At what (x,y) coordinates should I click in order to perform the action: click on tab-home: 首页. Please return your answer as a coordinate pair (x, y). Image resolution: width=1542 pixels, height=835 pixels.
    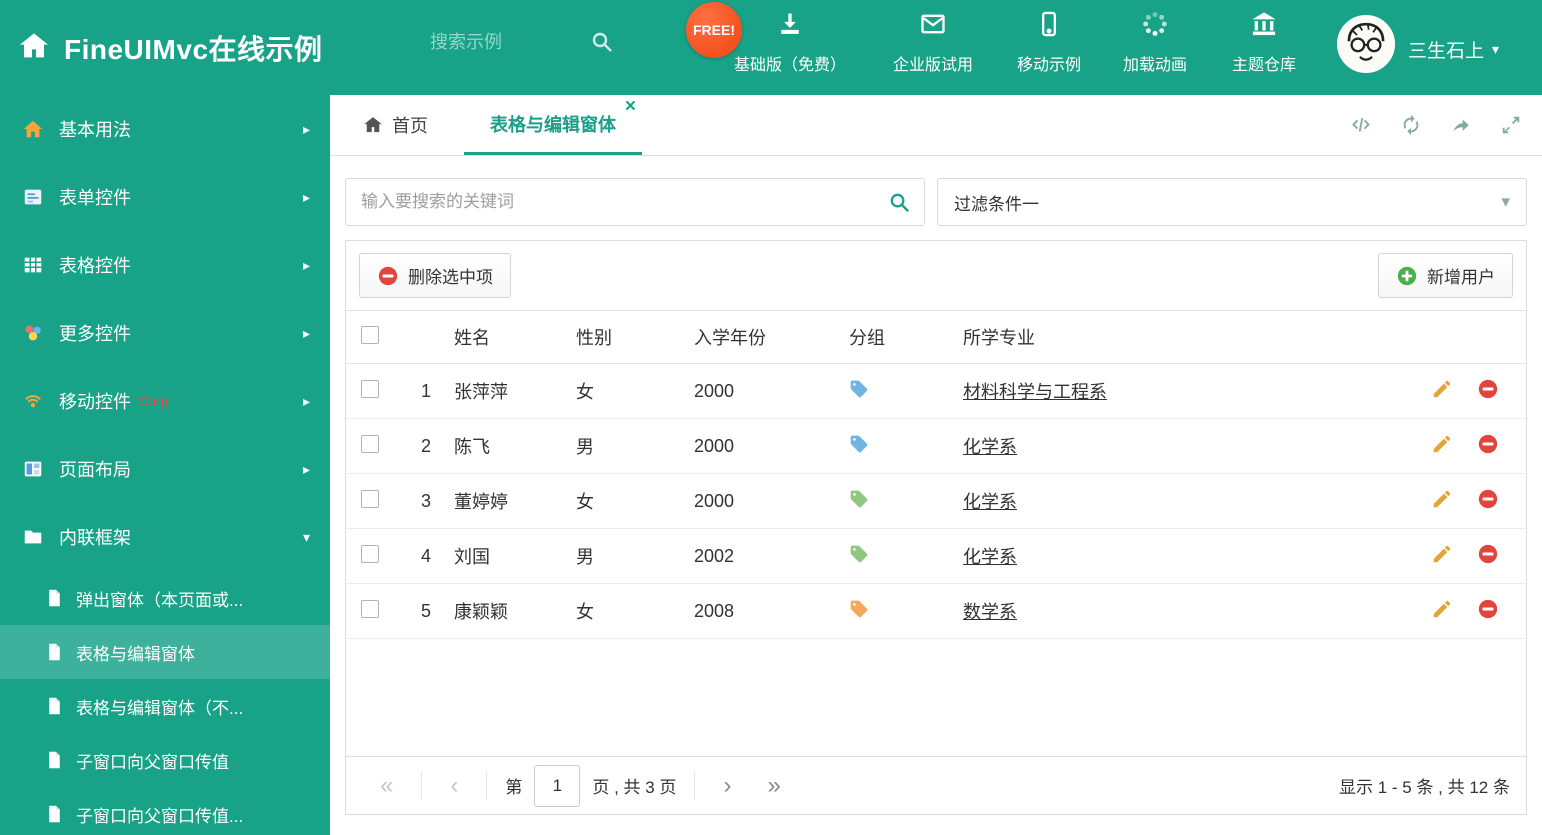
    Looking at the image, I should click on (395, 125).